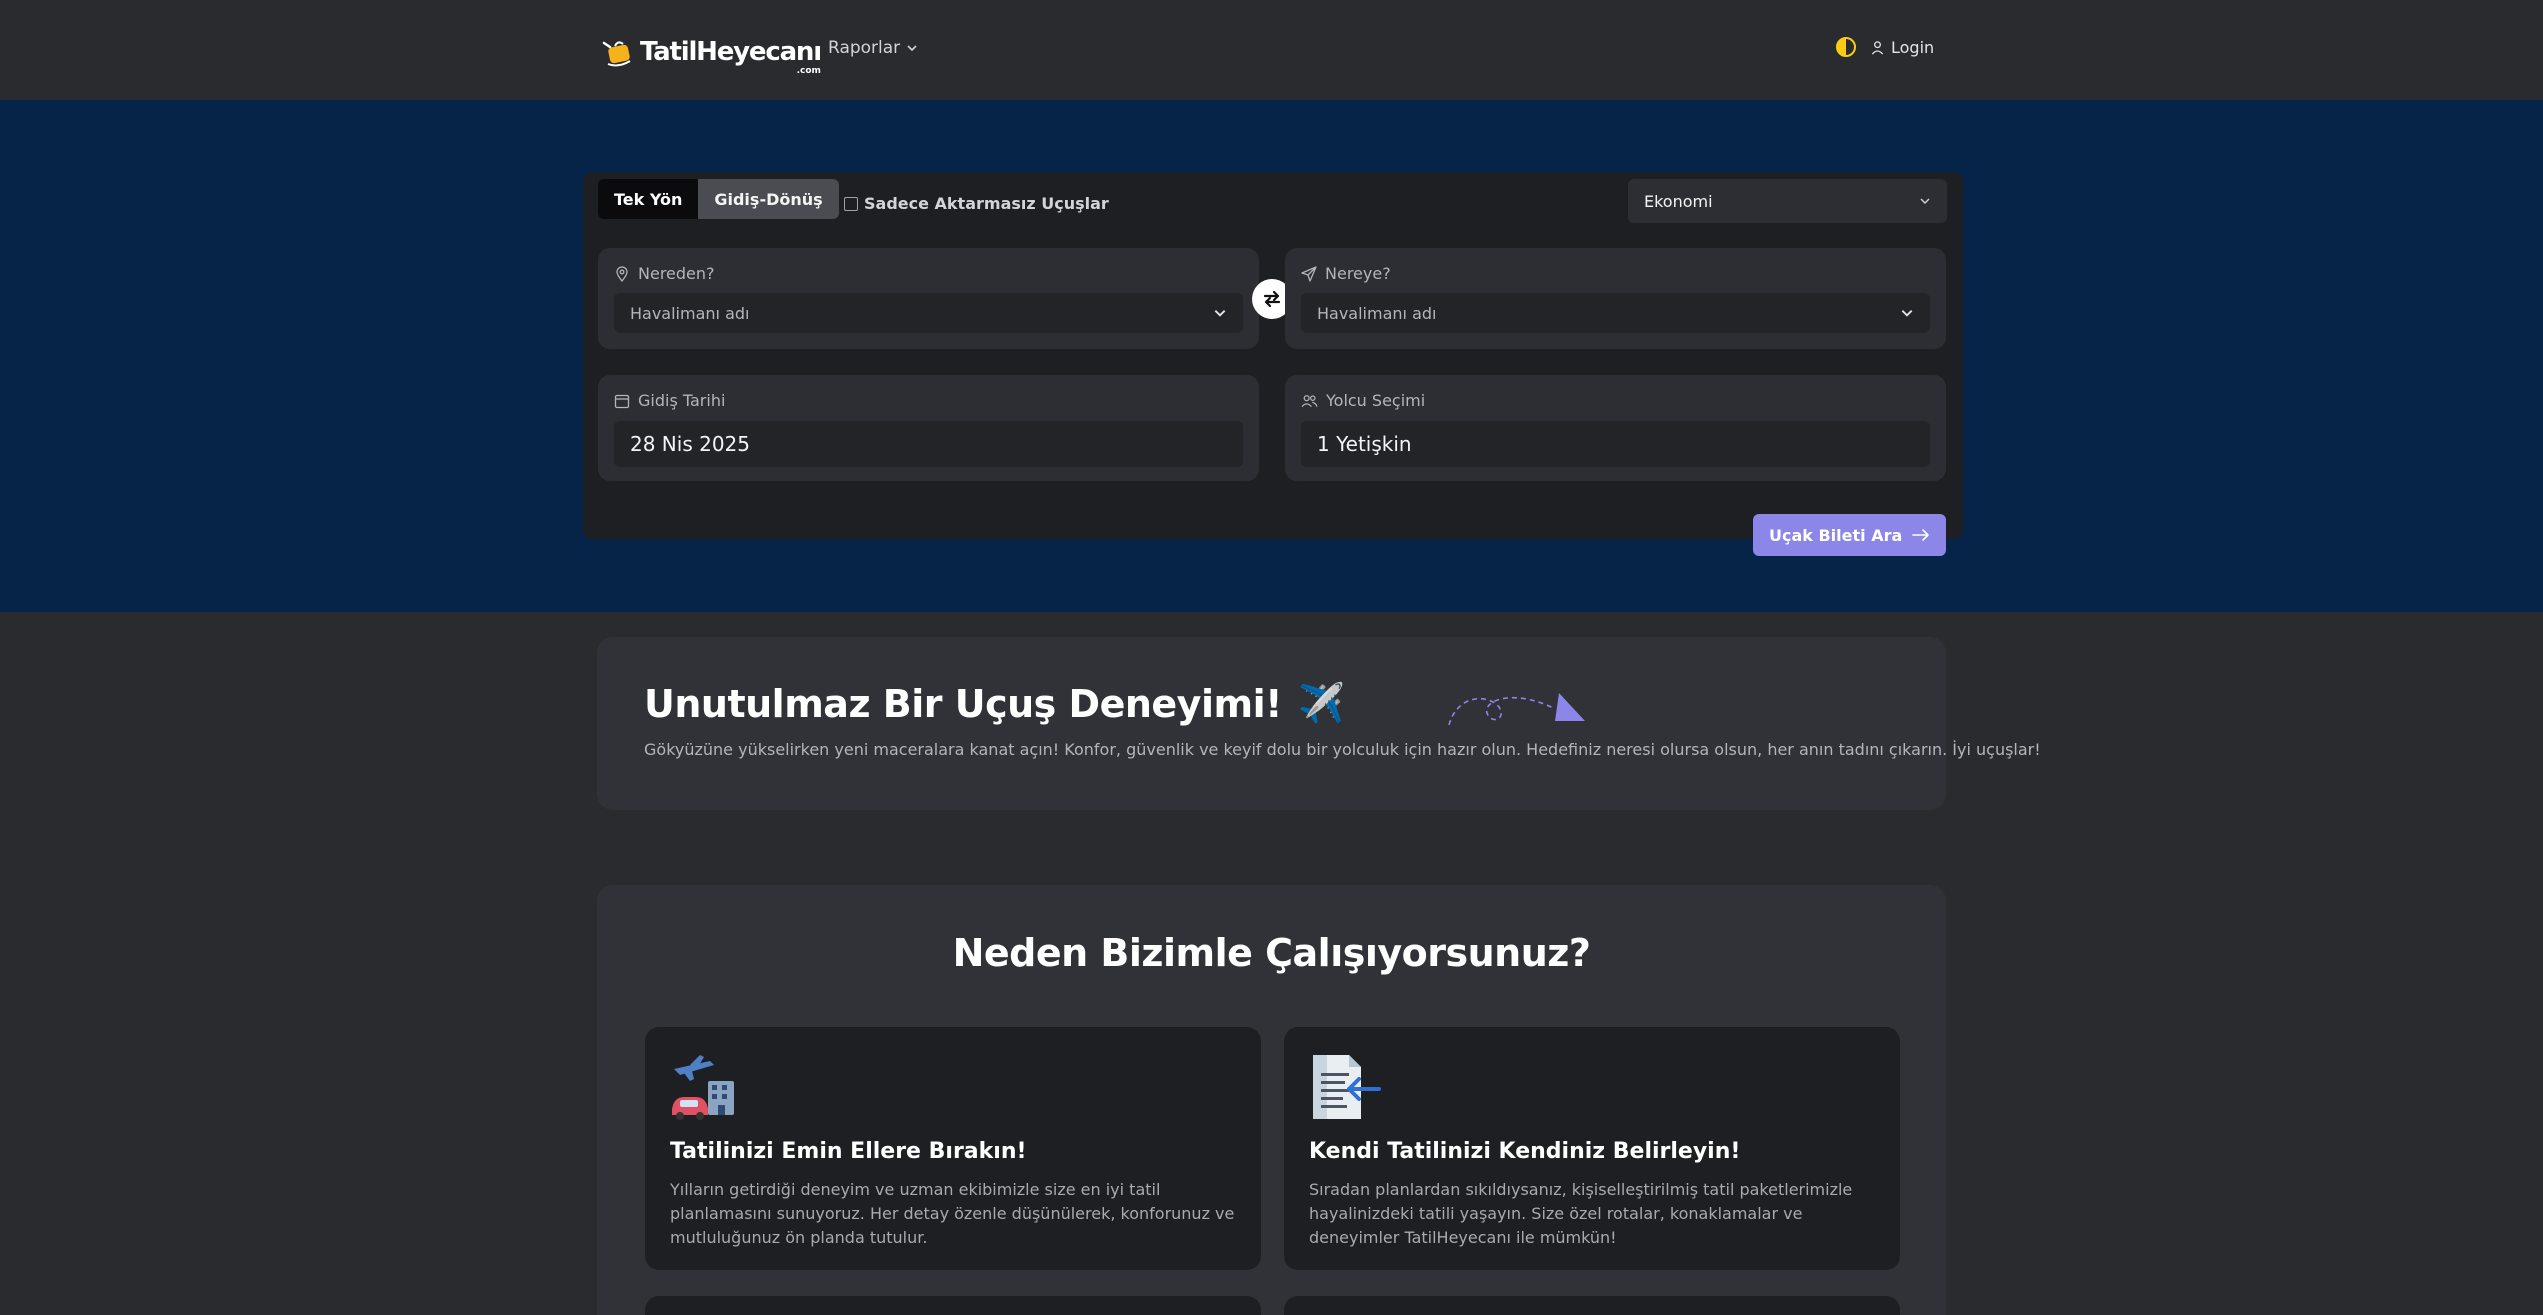  What do you see at coordinates (848, 1151) in the screenshot?
I see `feature-title: Tatilinizi Emin Ellere Bırakın!` at bounding box center [848, 1151].